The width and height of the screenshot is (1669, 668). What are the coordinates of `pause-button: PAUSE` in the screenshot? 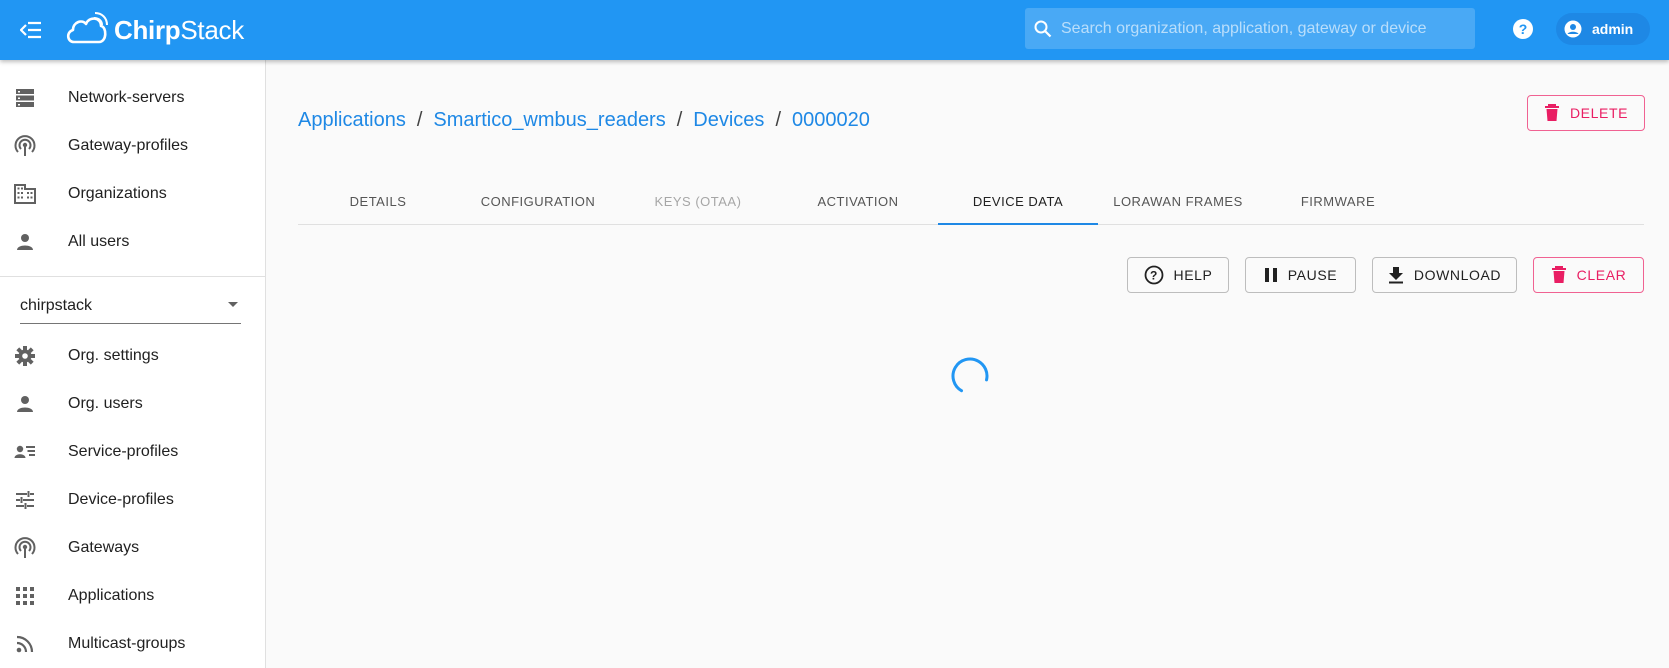 It's located at (1300, 275).